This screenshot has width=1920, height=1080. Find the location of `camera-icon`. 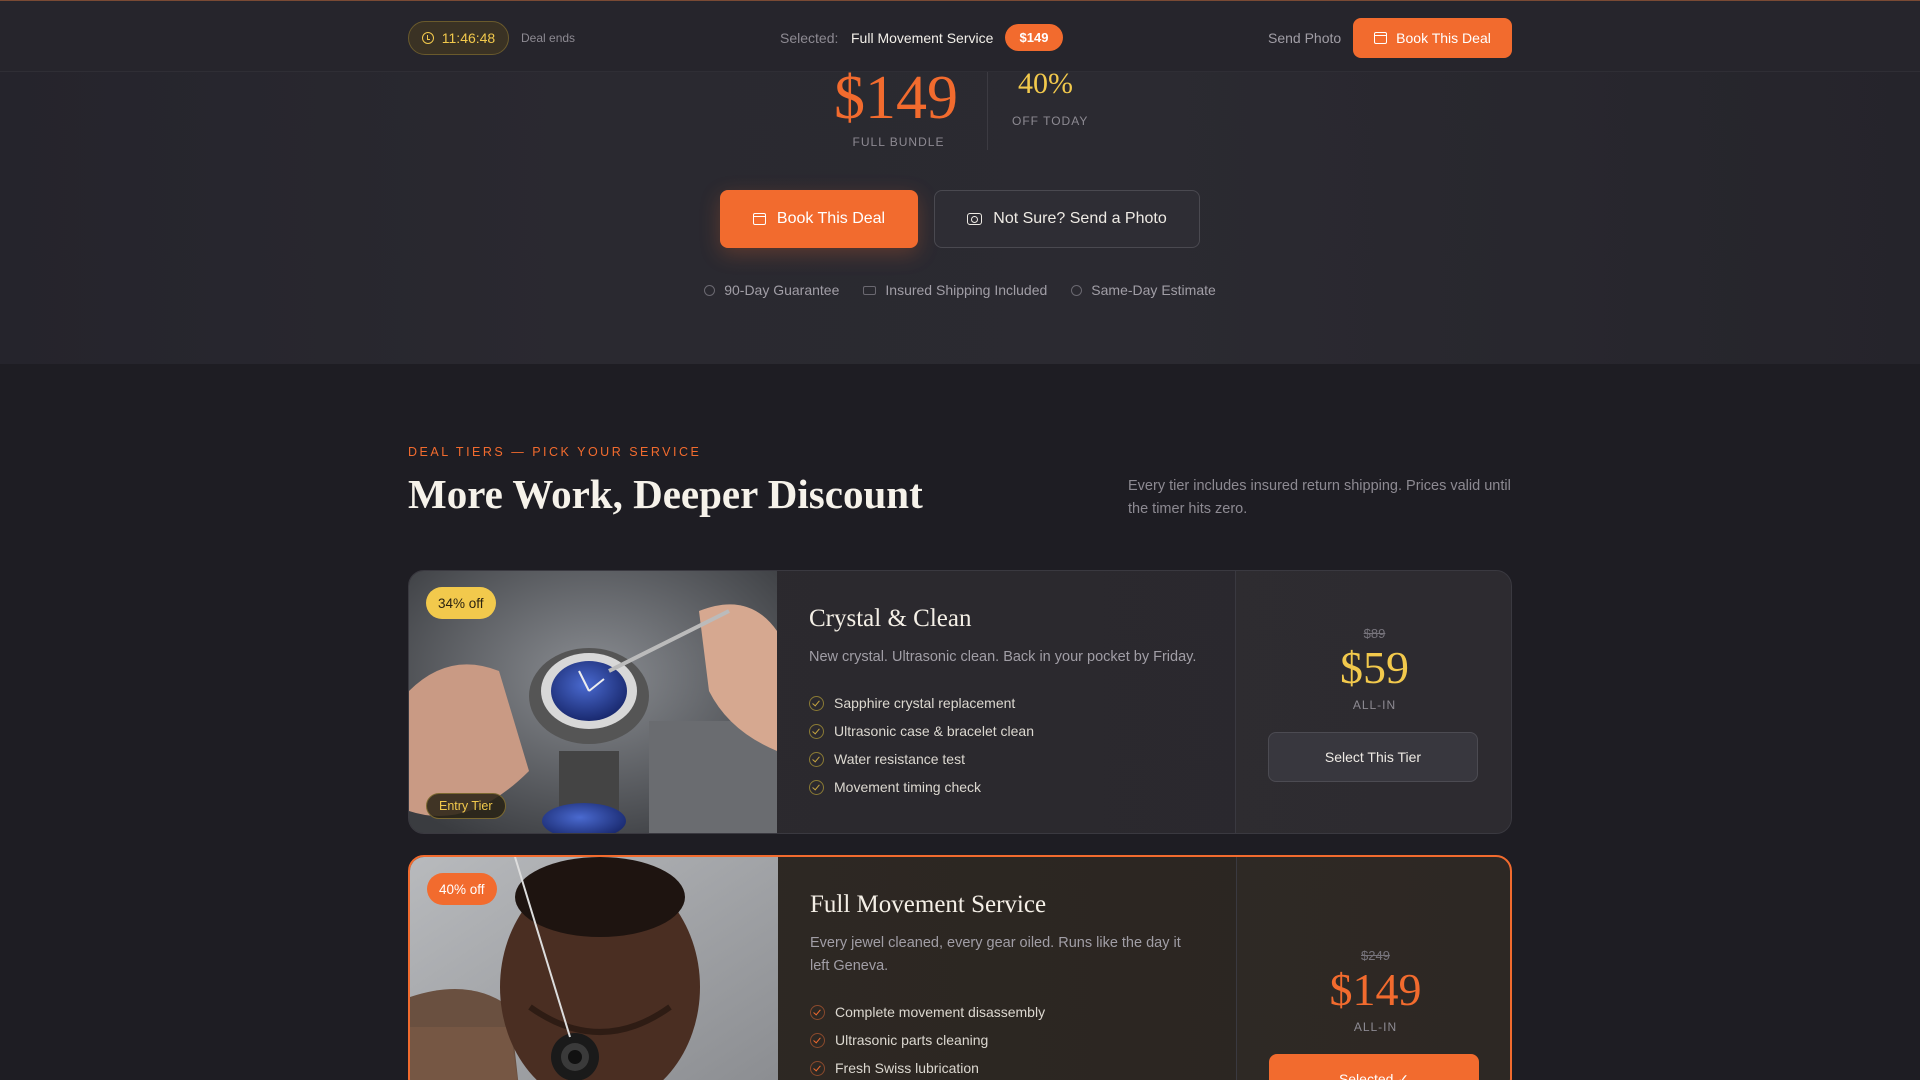

camera-icon is located at coordinates (975, 219).